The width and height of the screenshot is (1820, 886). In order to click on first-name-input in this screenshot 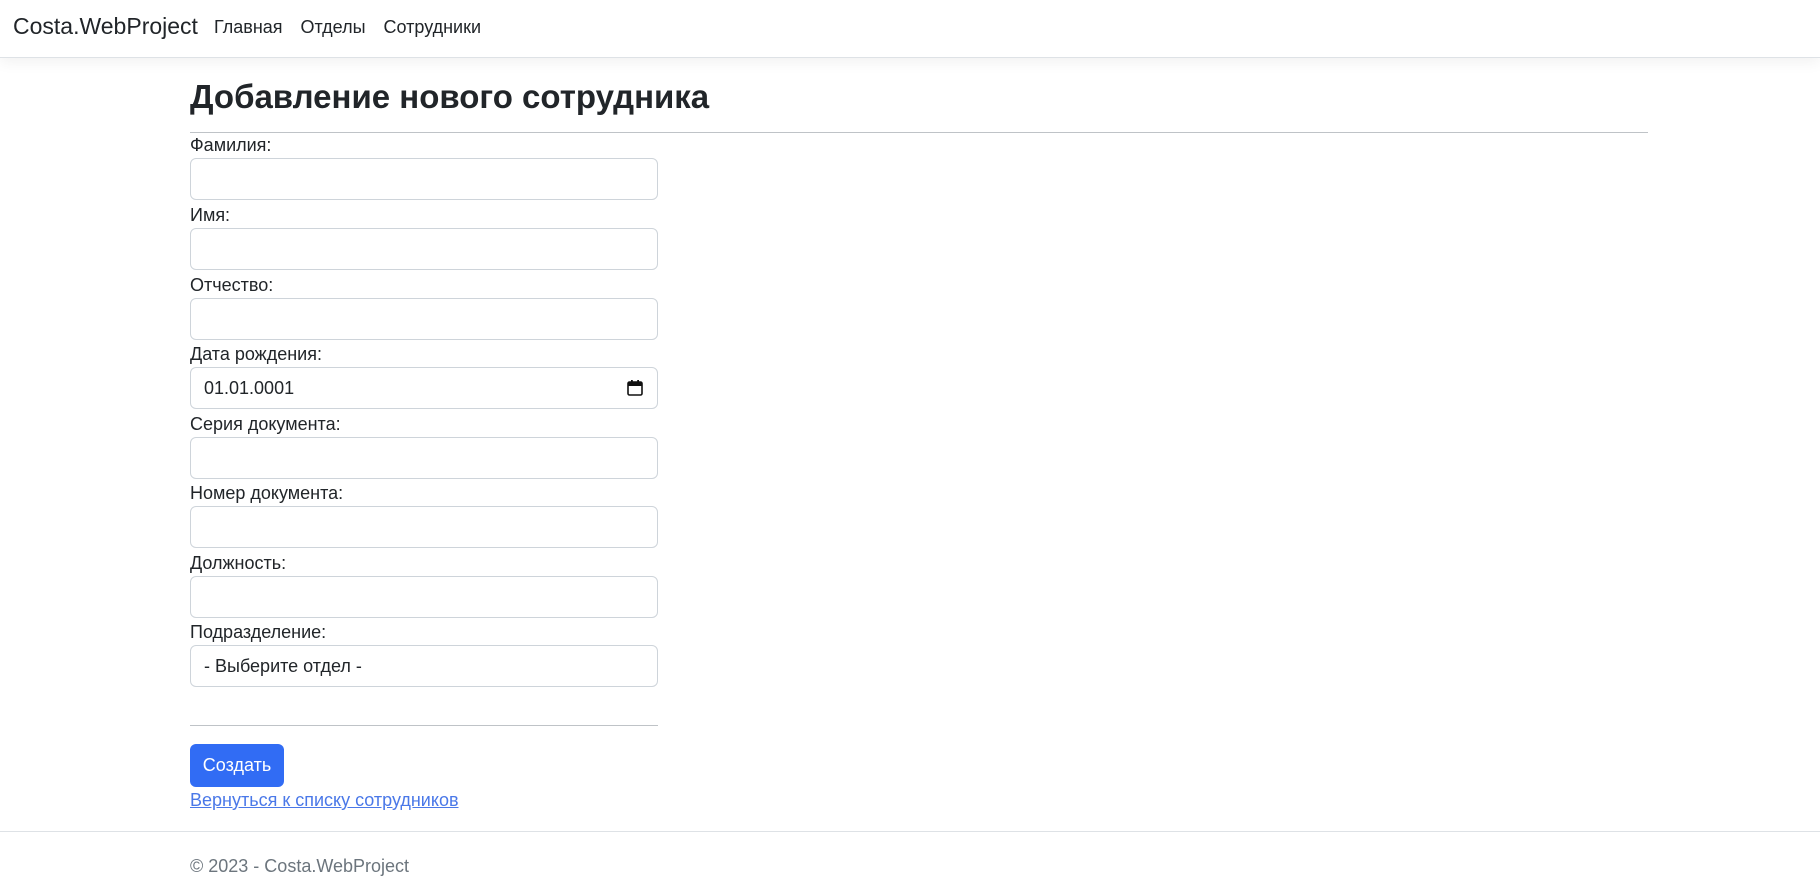, I will do `click(424, 249)`.